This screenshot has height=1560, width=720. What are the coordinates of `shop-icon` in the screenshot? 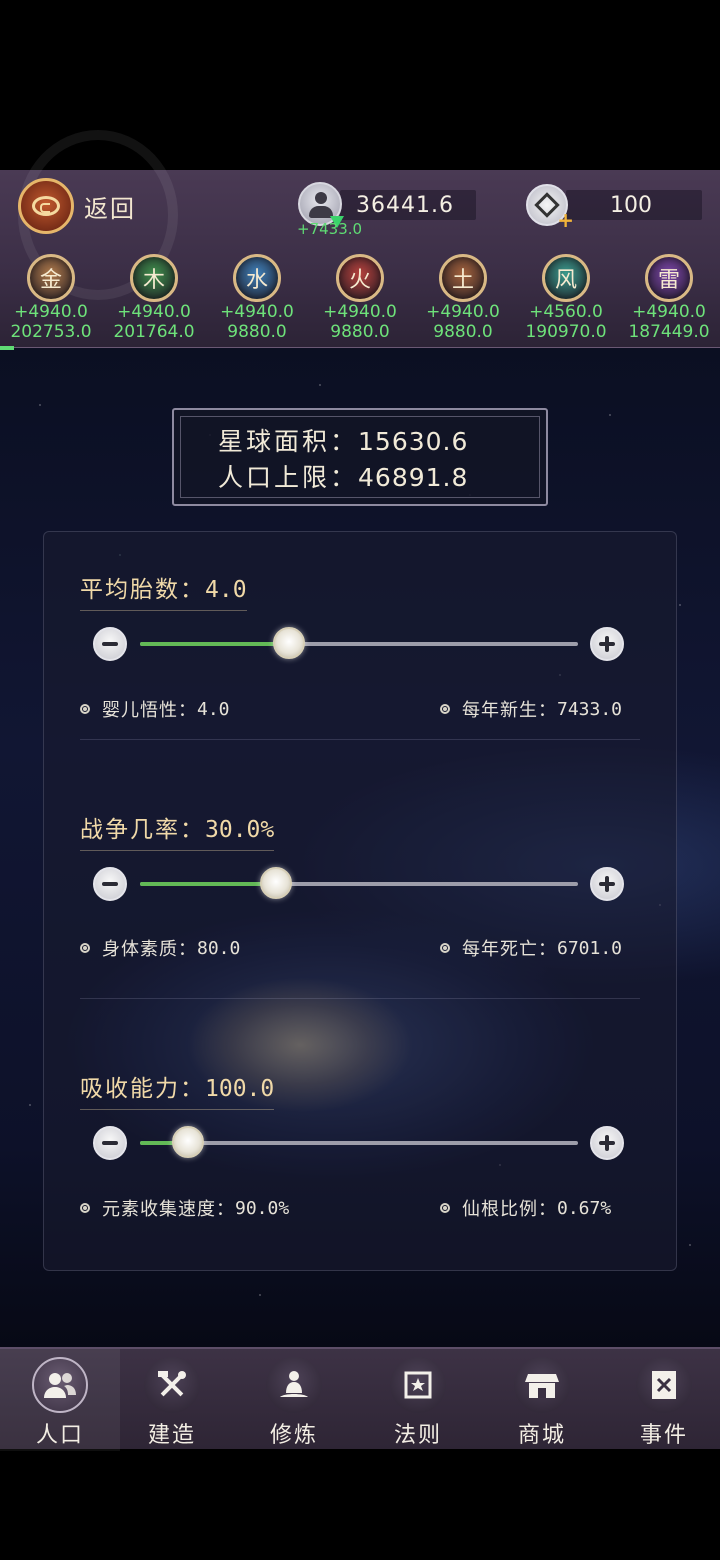 It's located at (542, 1385).